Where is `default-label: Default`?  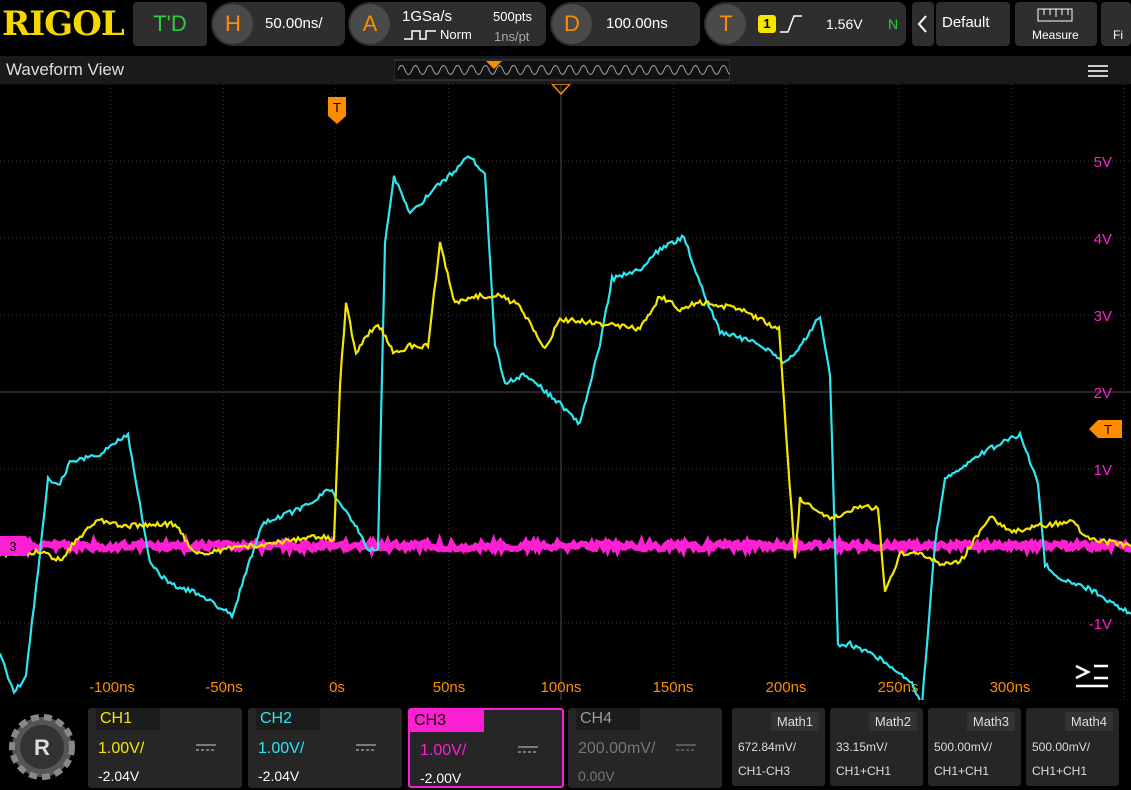
default-label: Default is located at coordinates (966, 22).